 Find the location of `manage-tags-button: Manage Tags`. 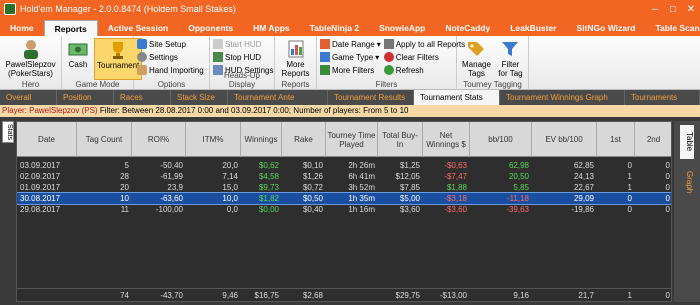

manage-tags-button: Manage Tags is located at coordinates (476, 59).